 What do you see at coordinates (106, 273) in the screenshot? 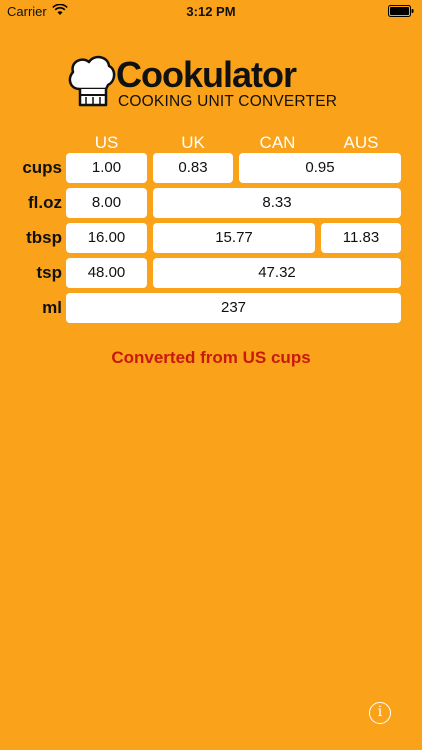
I see `tsp-us-field: 48.00` at bounding box center [106, 273].